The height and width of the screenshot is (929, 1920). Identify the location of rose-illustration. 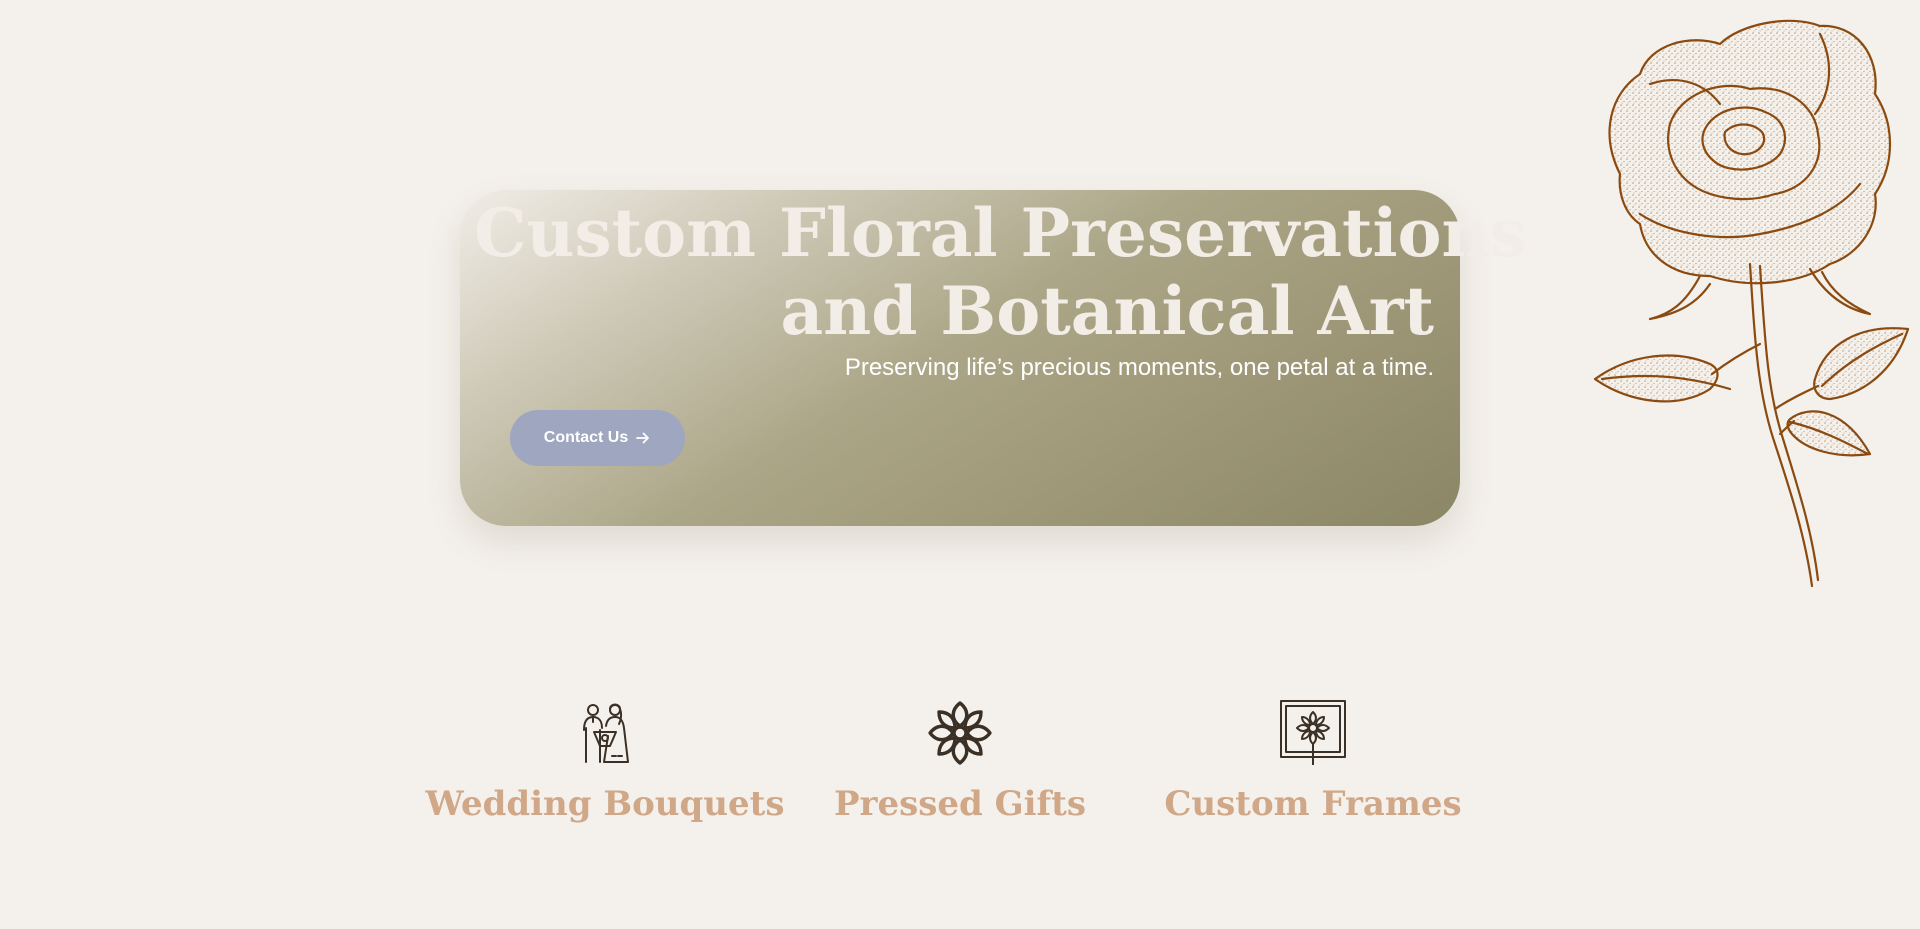
(1751, 303).